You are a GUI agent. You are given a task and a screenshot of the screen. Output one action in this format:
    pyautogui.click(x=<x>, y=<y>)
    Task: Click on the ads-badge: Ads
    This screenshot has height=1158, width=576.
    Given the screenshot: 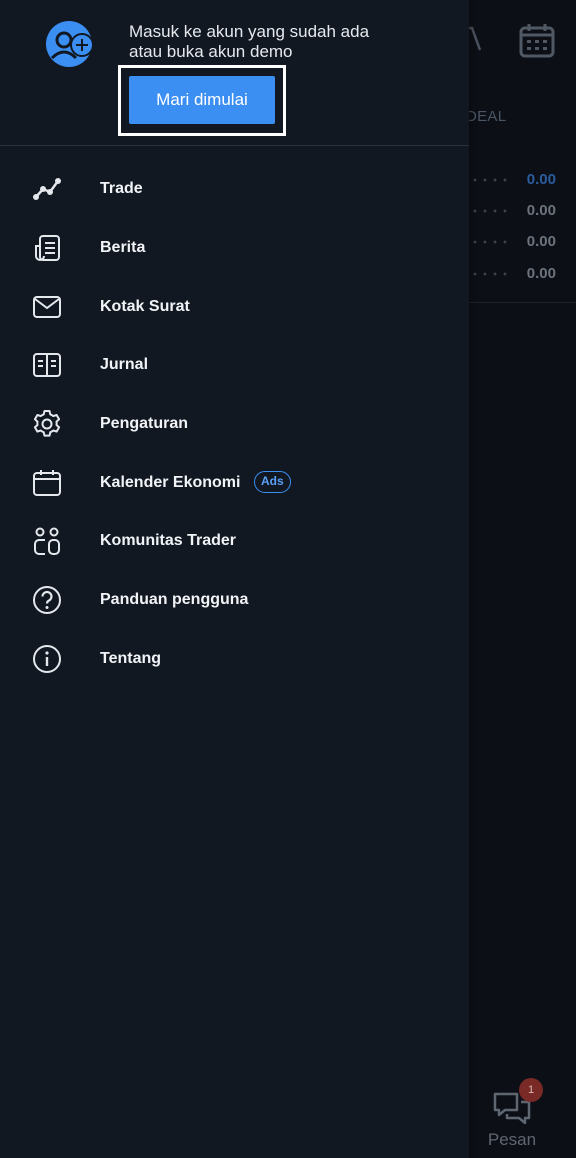 What is the action you would take?
    pyautogui.click(x=272, y=482)
    